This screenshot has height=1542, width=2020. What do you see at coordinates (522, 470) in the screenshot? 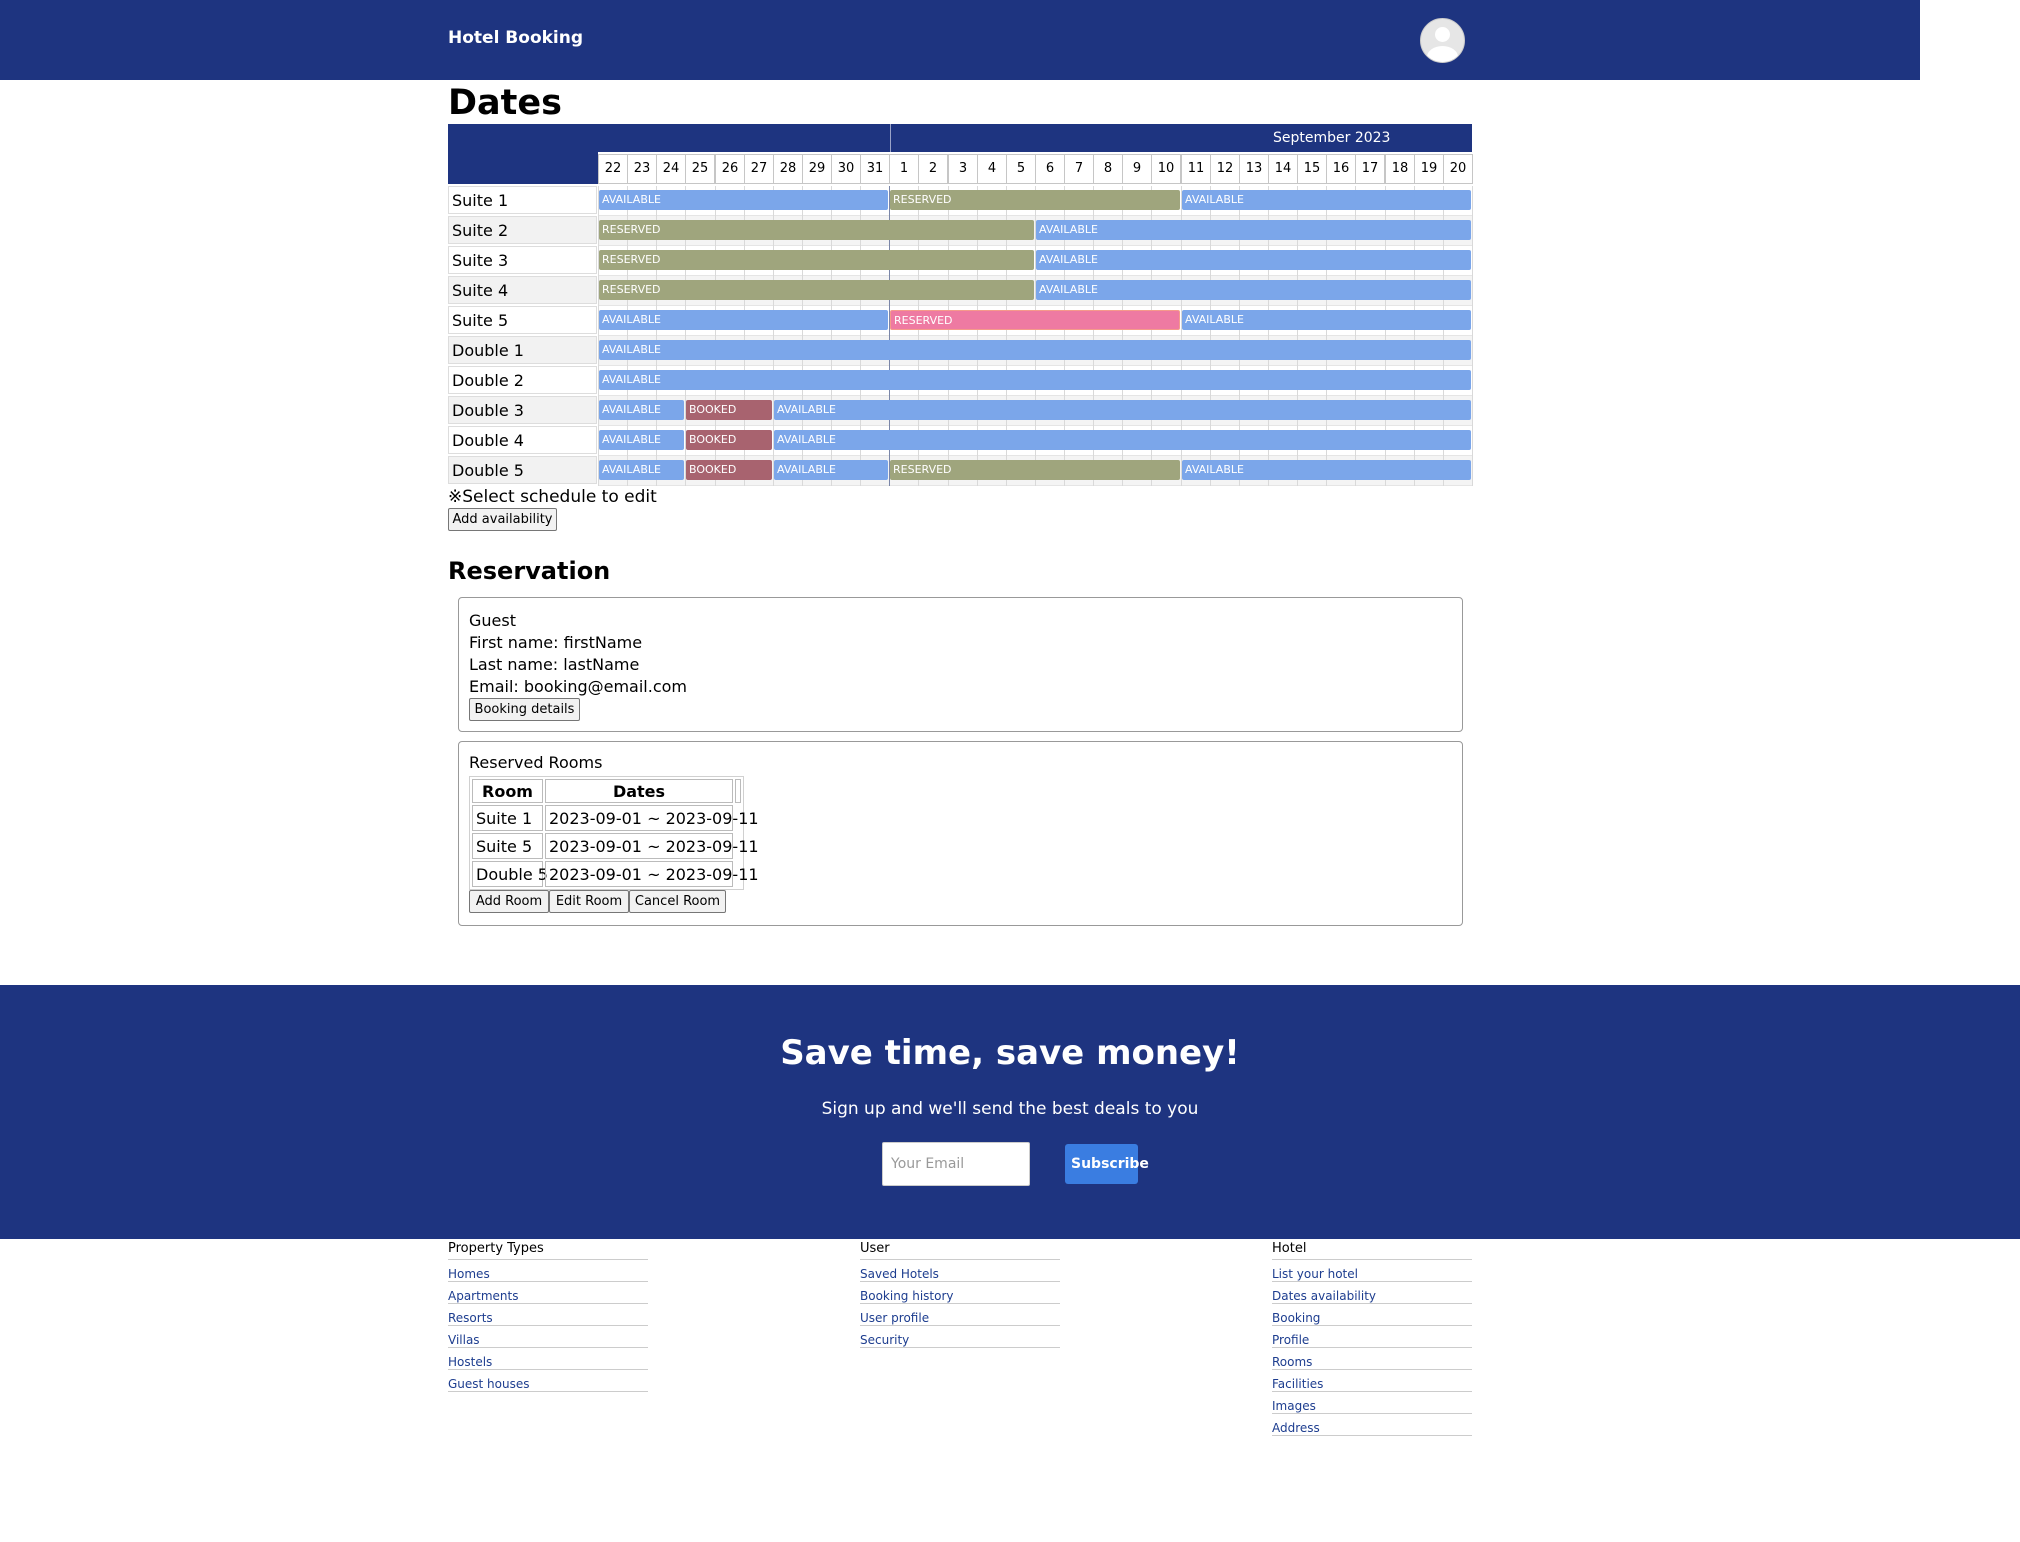
I see `room-row-label: Double 5` at bounding box center [522, 470].